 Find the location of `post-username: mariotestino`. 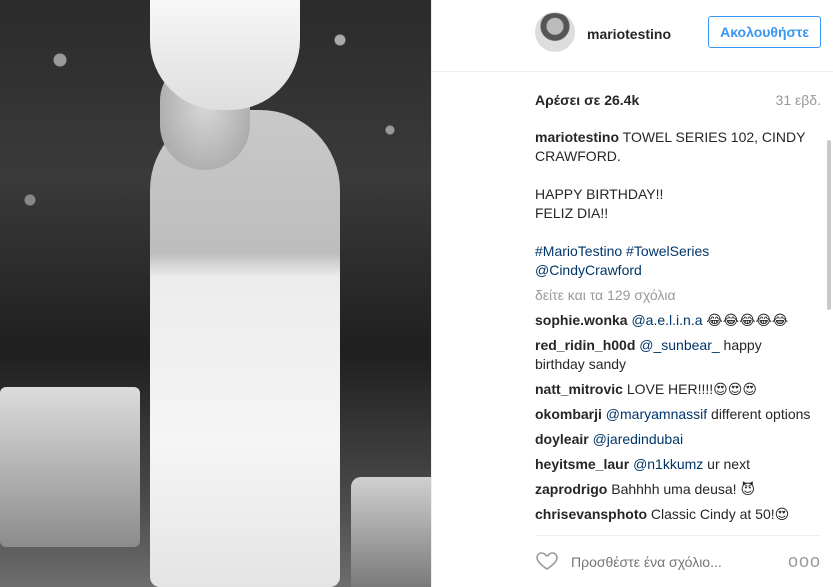

post-username: mariotestino is located at coordinates (629, 34).